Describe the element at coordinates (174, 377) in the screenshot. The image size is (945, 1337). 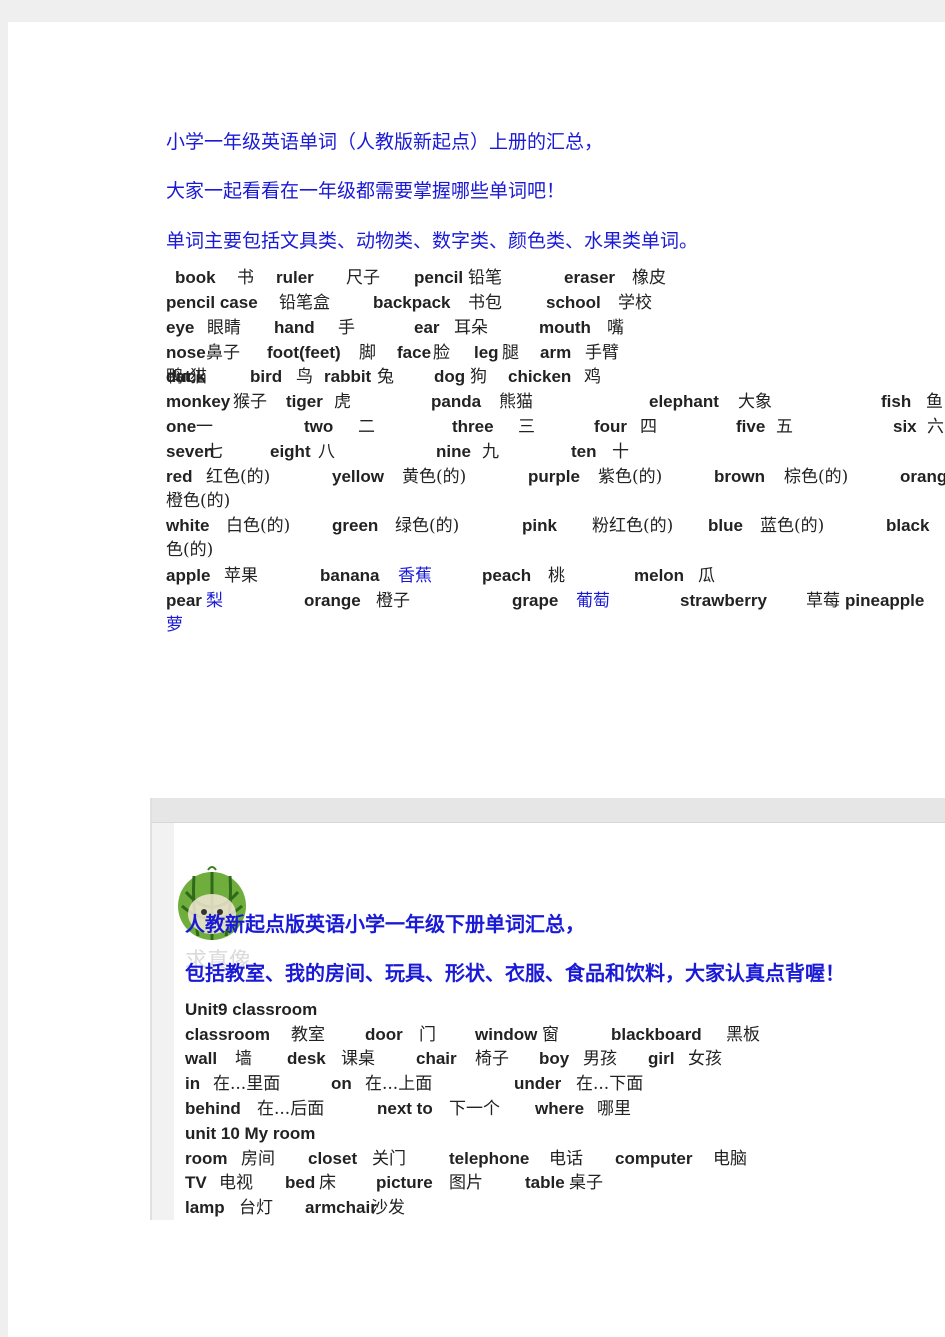
I see `chinese-meaning: 鸭` at that location.